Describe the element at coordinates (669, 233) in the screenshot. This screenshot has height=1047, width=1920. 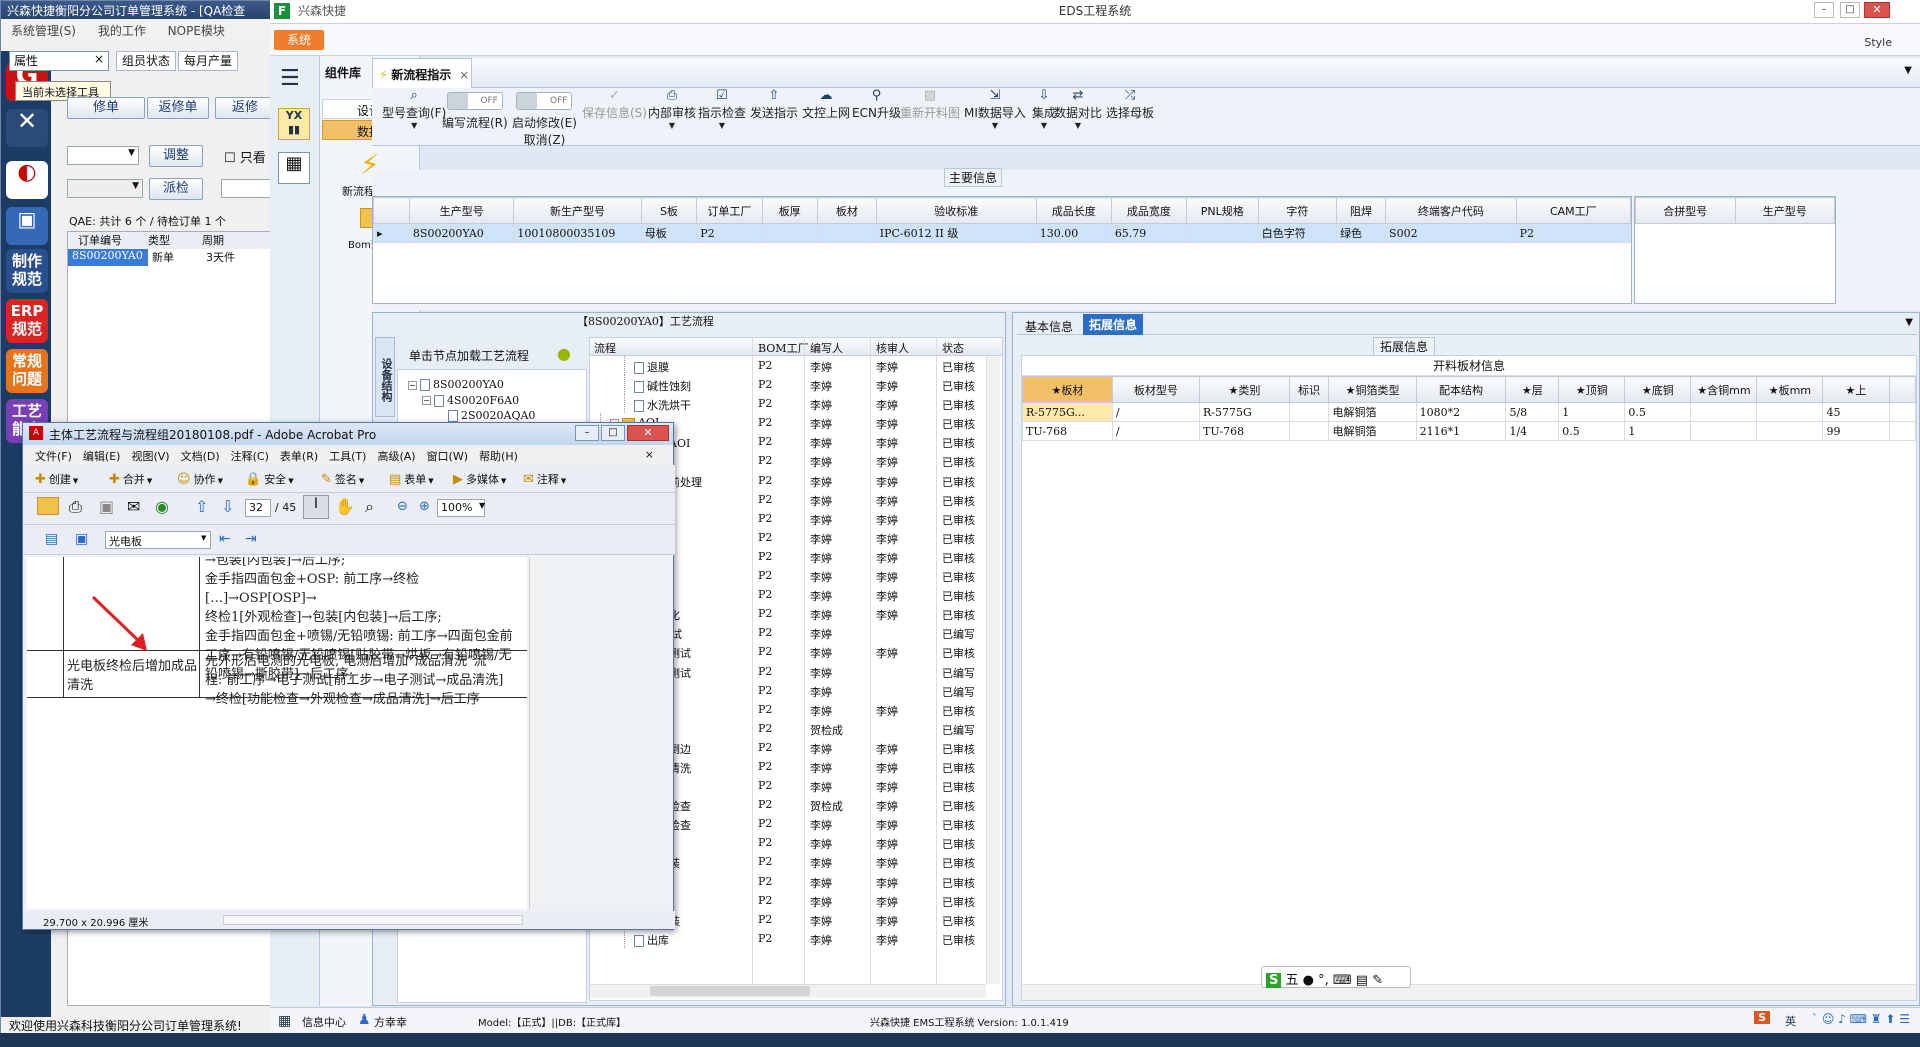
I see `grid-cell: 母板` at that location.